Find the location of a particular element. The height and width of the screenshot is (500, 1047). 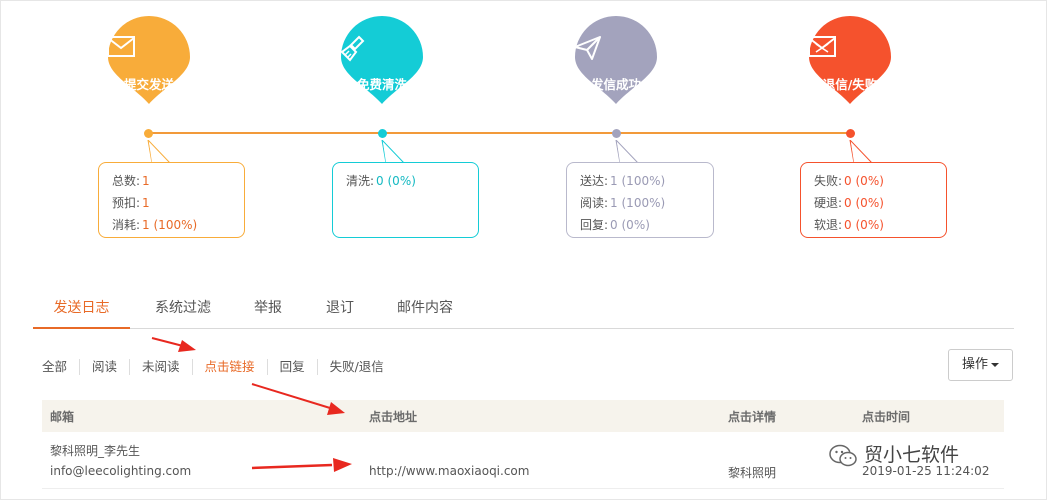

stats-box-fail: 失败: 0 (0%) 硬退: 0 (0%) 软退: 0 (0%) is located at coordinates (873, 200).